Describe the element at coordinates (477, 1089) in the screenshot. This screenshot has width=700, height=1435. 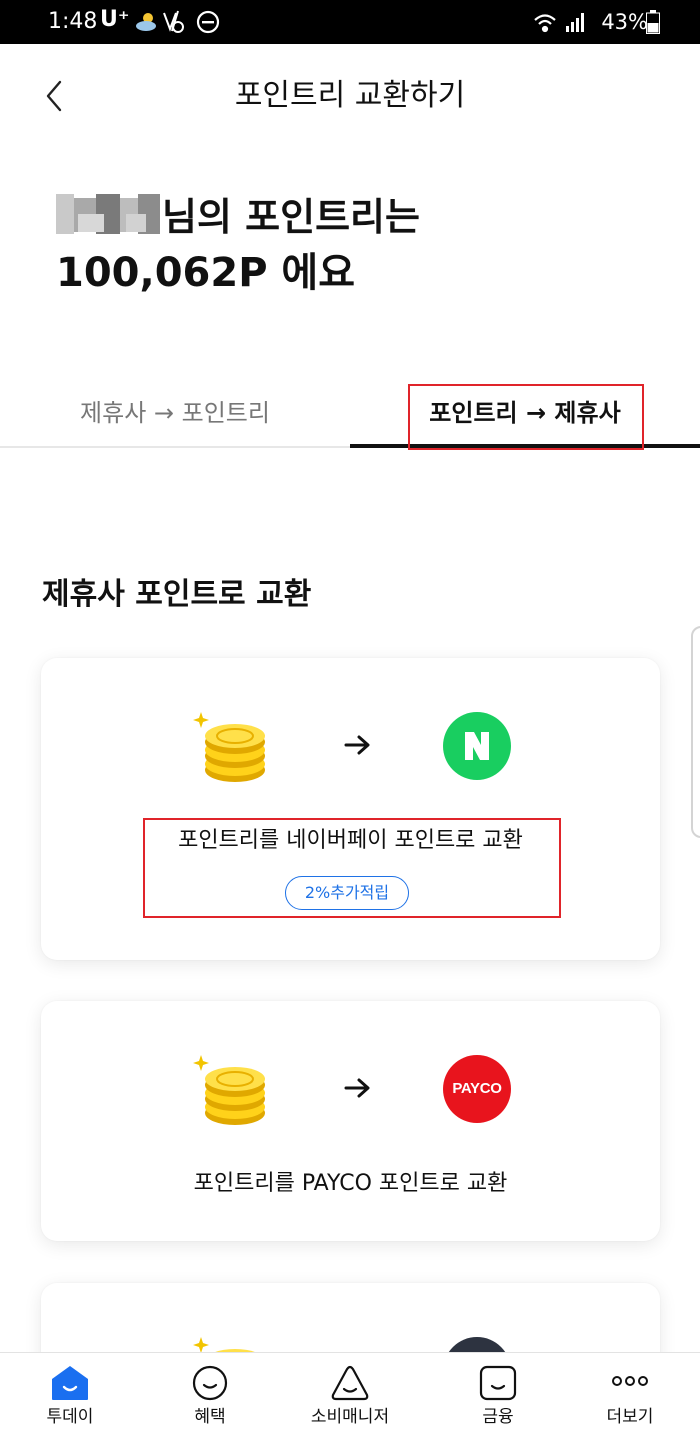
I see `payco-logo-icon: PAYCO` at that location.